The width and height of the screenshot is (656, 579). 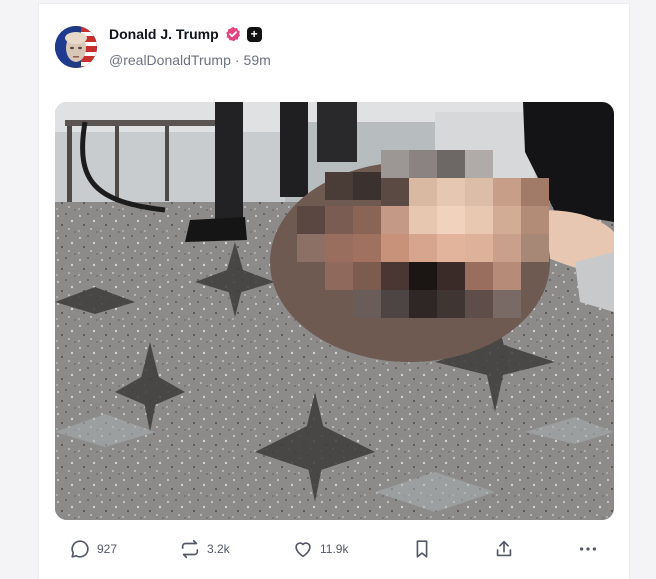 I want to click on bookmark-icon, so click(x=422, y=549).